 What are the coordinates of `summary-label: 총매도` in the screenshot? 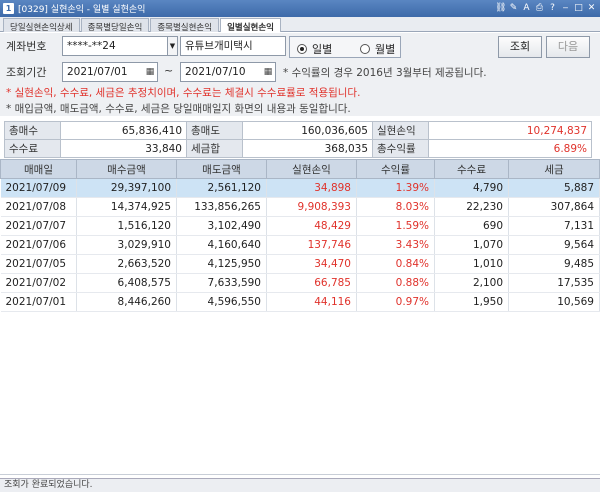 It's located at (214, 130).